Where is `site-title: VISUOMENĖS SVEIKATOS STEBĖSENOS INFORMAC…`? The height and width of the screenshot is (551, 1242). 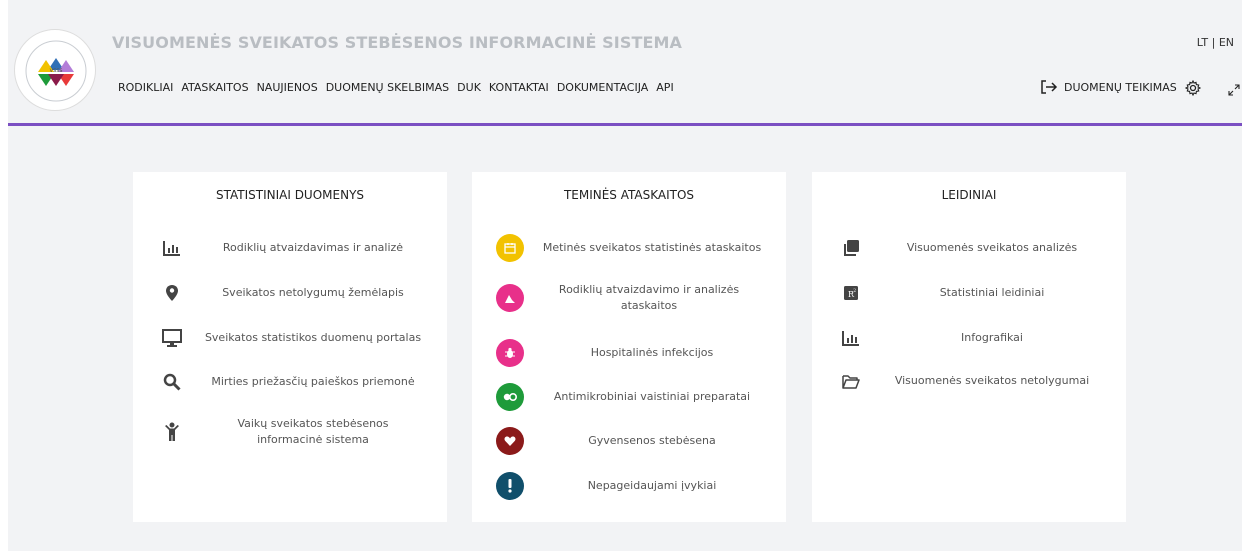
site-title: VISUOMENĖS SVEIKATOS STEBĖSENOS INFORMAC… is located at coordinates (397, 42).